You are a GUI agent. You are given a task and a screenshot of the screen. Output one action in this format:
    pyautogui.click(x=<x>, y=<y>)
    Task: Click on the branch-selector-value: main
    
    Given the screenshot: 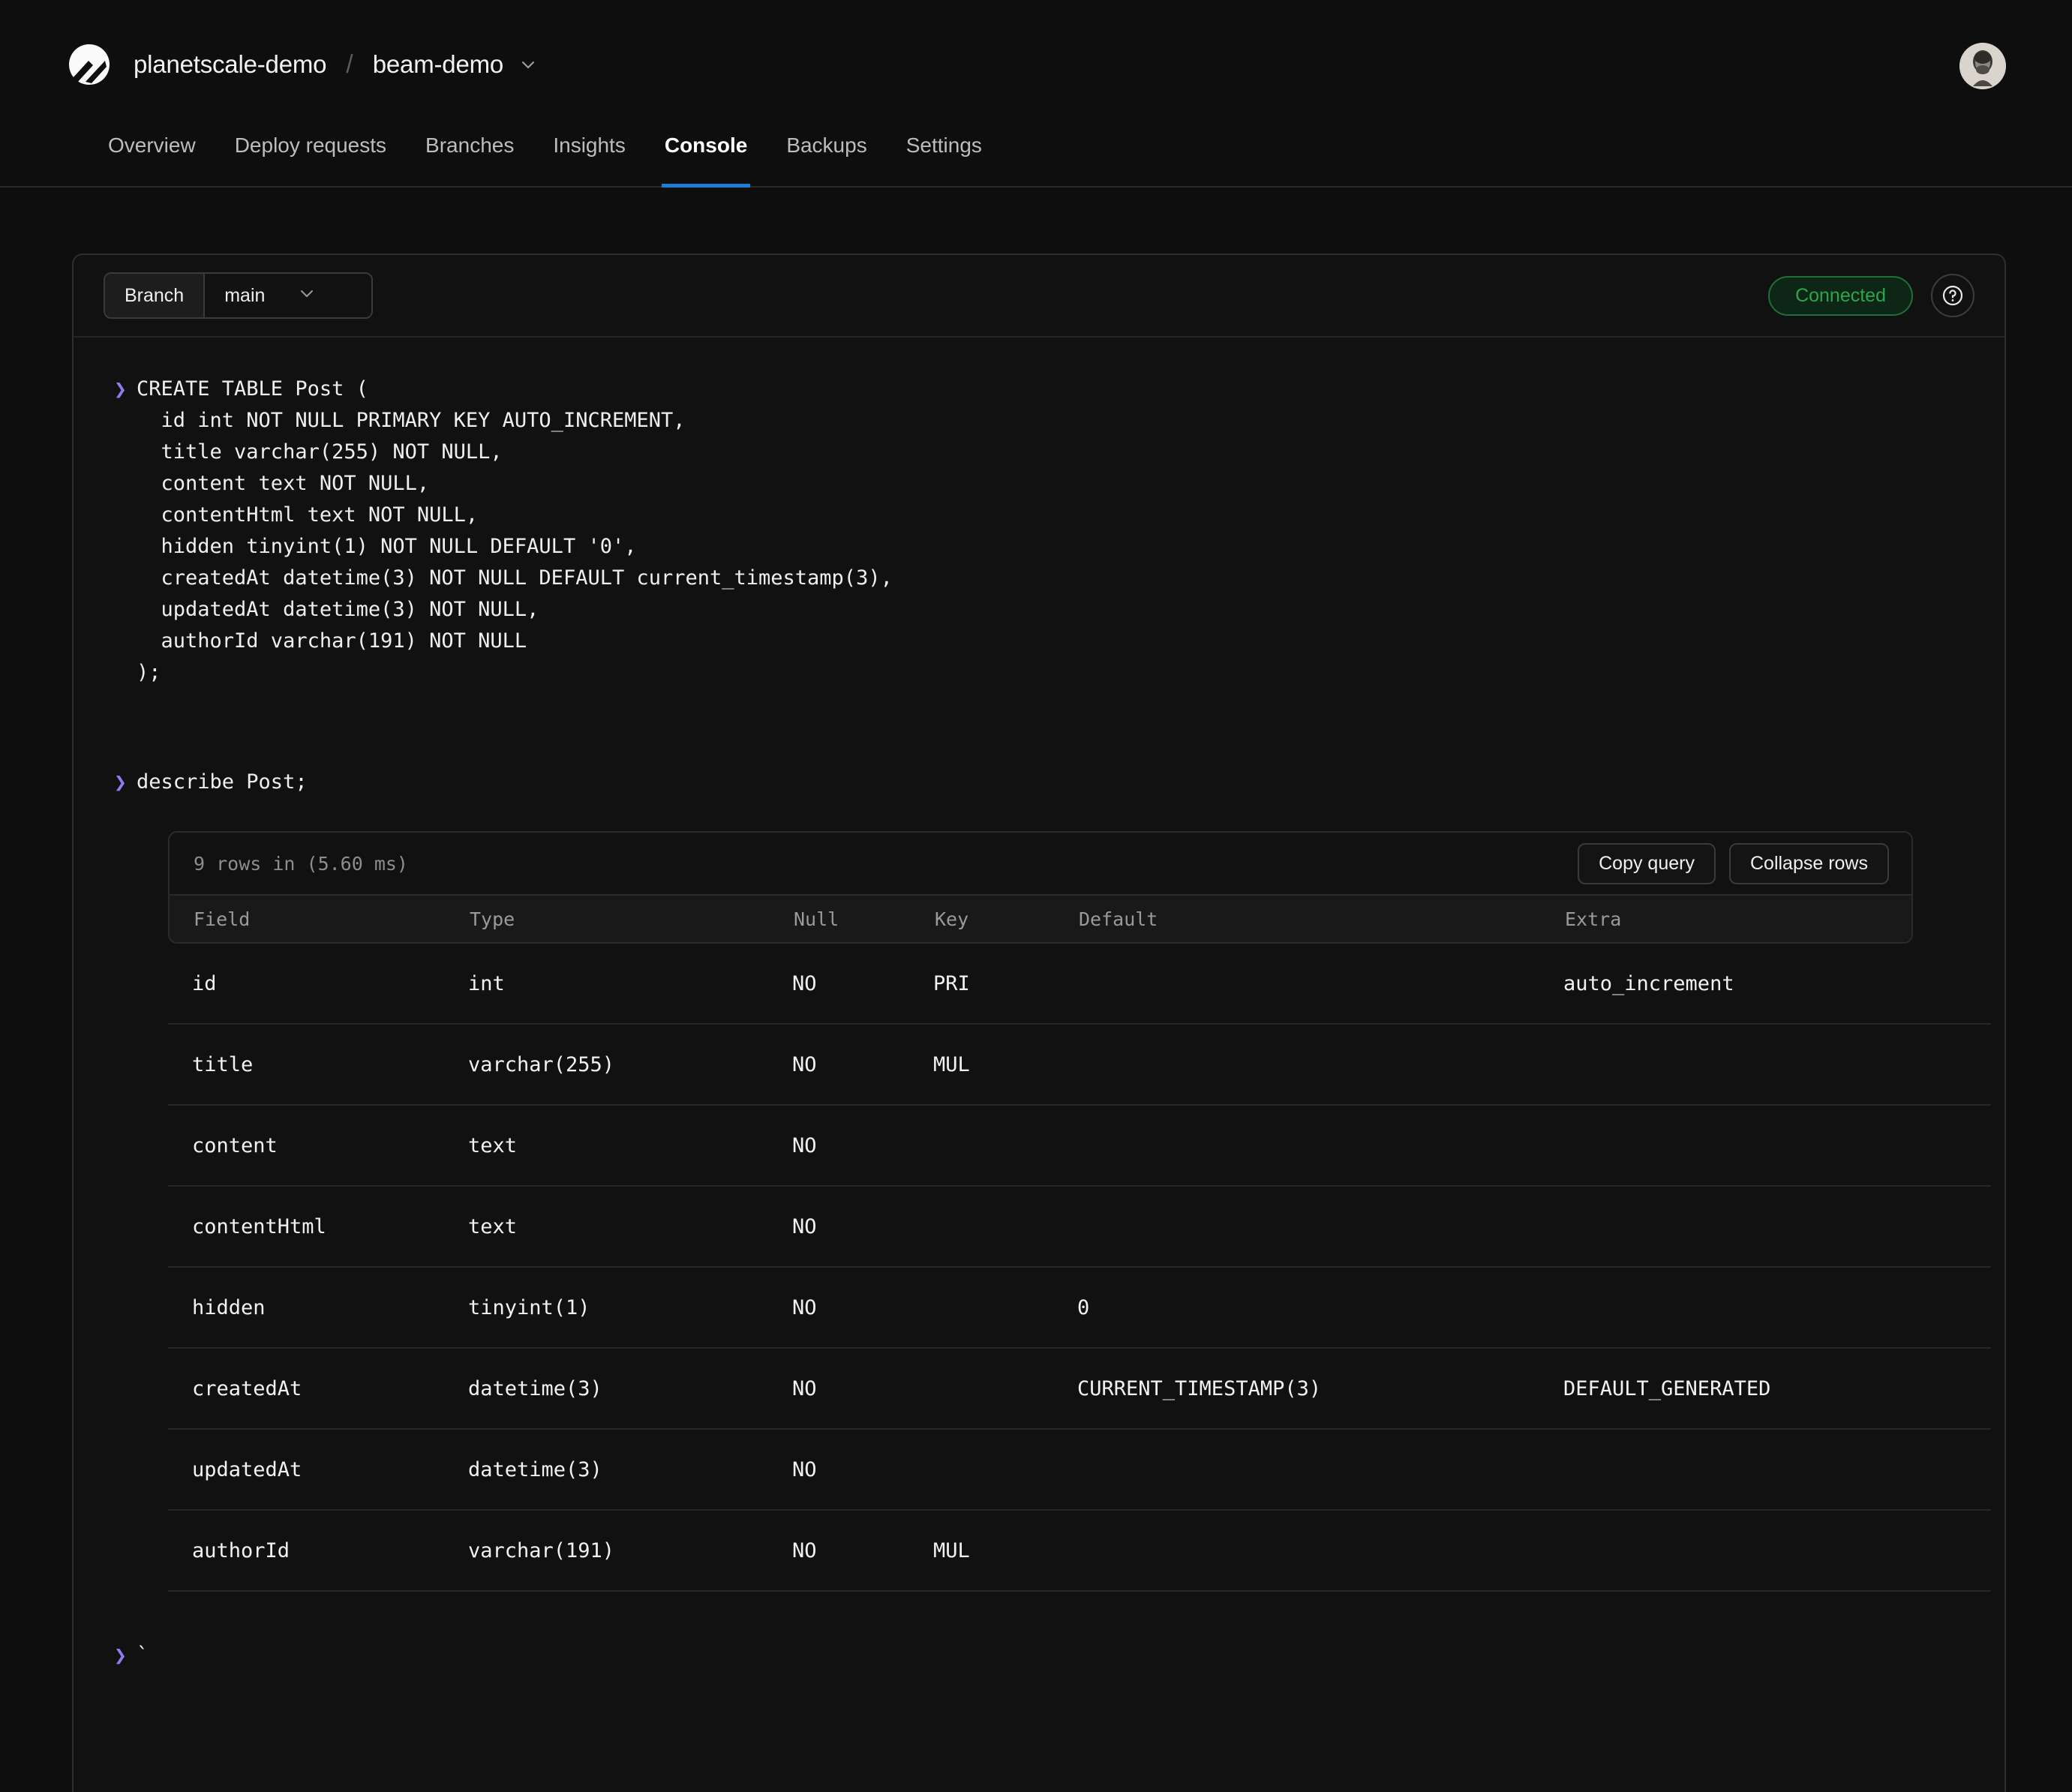 What is the action you would take?
    pyautogui.click(x=288, y=295)
    